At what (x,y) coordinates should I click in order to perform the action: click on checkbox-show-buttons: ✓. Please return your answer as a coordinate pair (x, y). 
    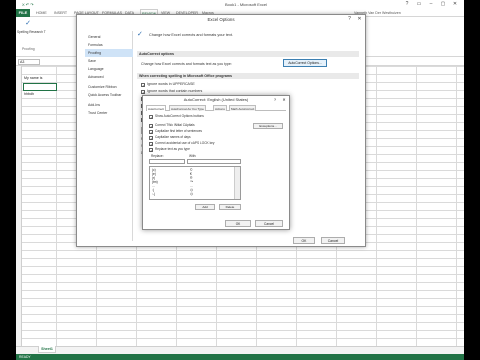
    Looking at the image, I should click on (151, 117).